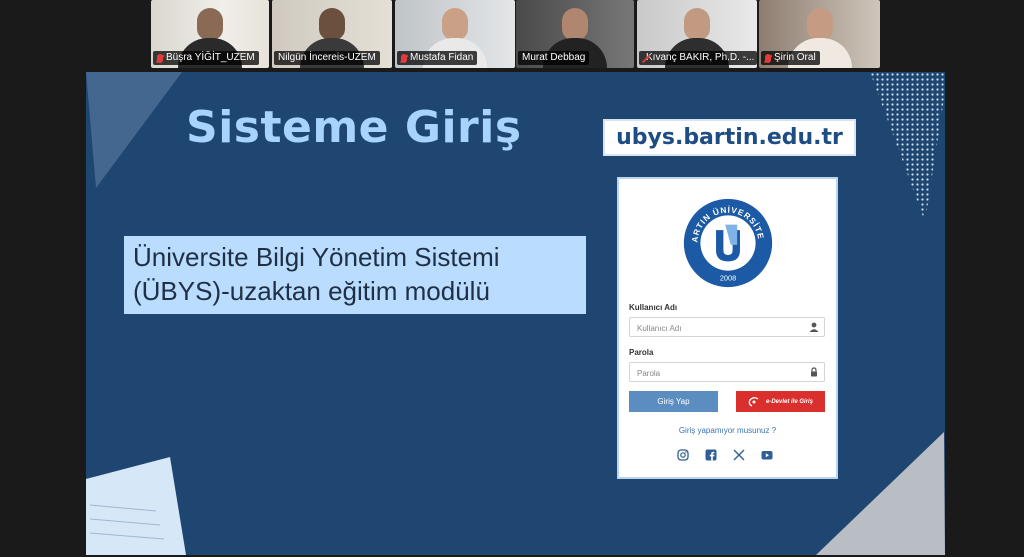 This screenshot has width=1024, height=557. Describe the element at coordinates (327, 57) in the screenshot. I see `participant-name: Nilgün İncereis-UZEM` at that location.